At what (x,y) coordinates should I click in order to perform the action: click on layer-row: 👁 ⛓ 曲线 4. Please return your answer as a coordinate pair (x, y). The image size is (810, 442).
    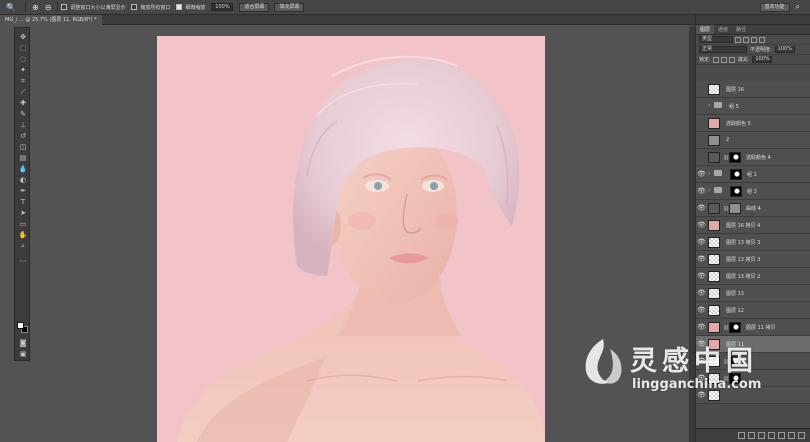
    Looking at the image, I should click on (753, 208).